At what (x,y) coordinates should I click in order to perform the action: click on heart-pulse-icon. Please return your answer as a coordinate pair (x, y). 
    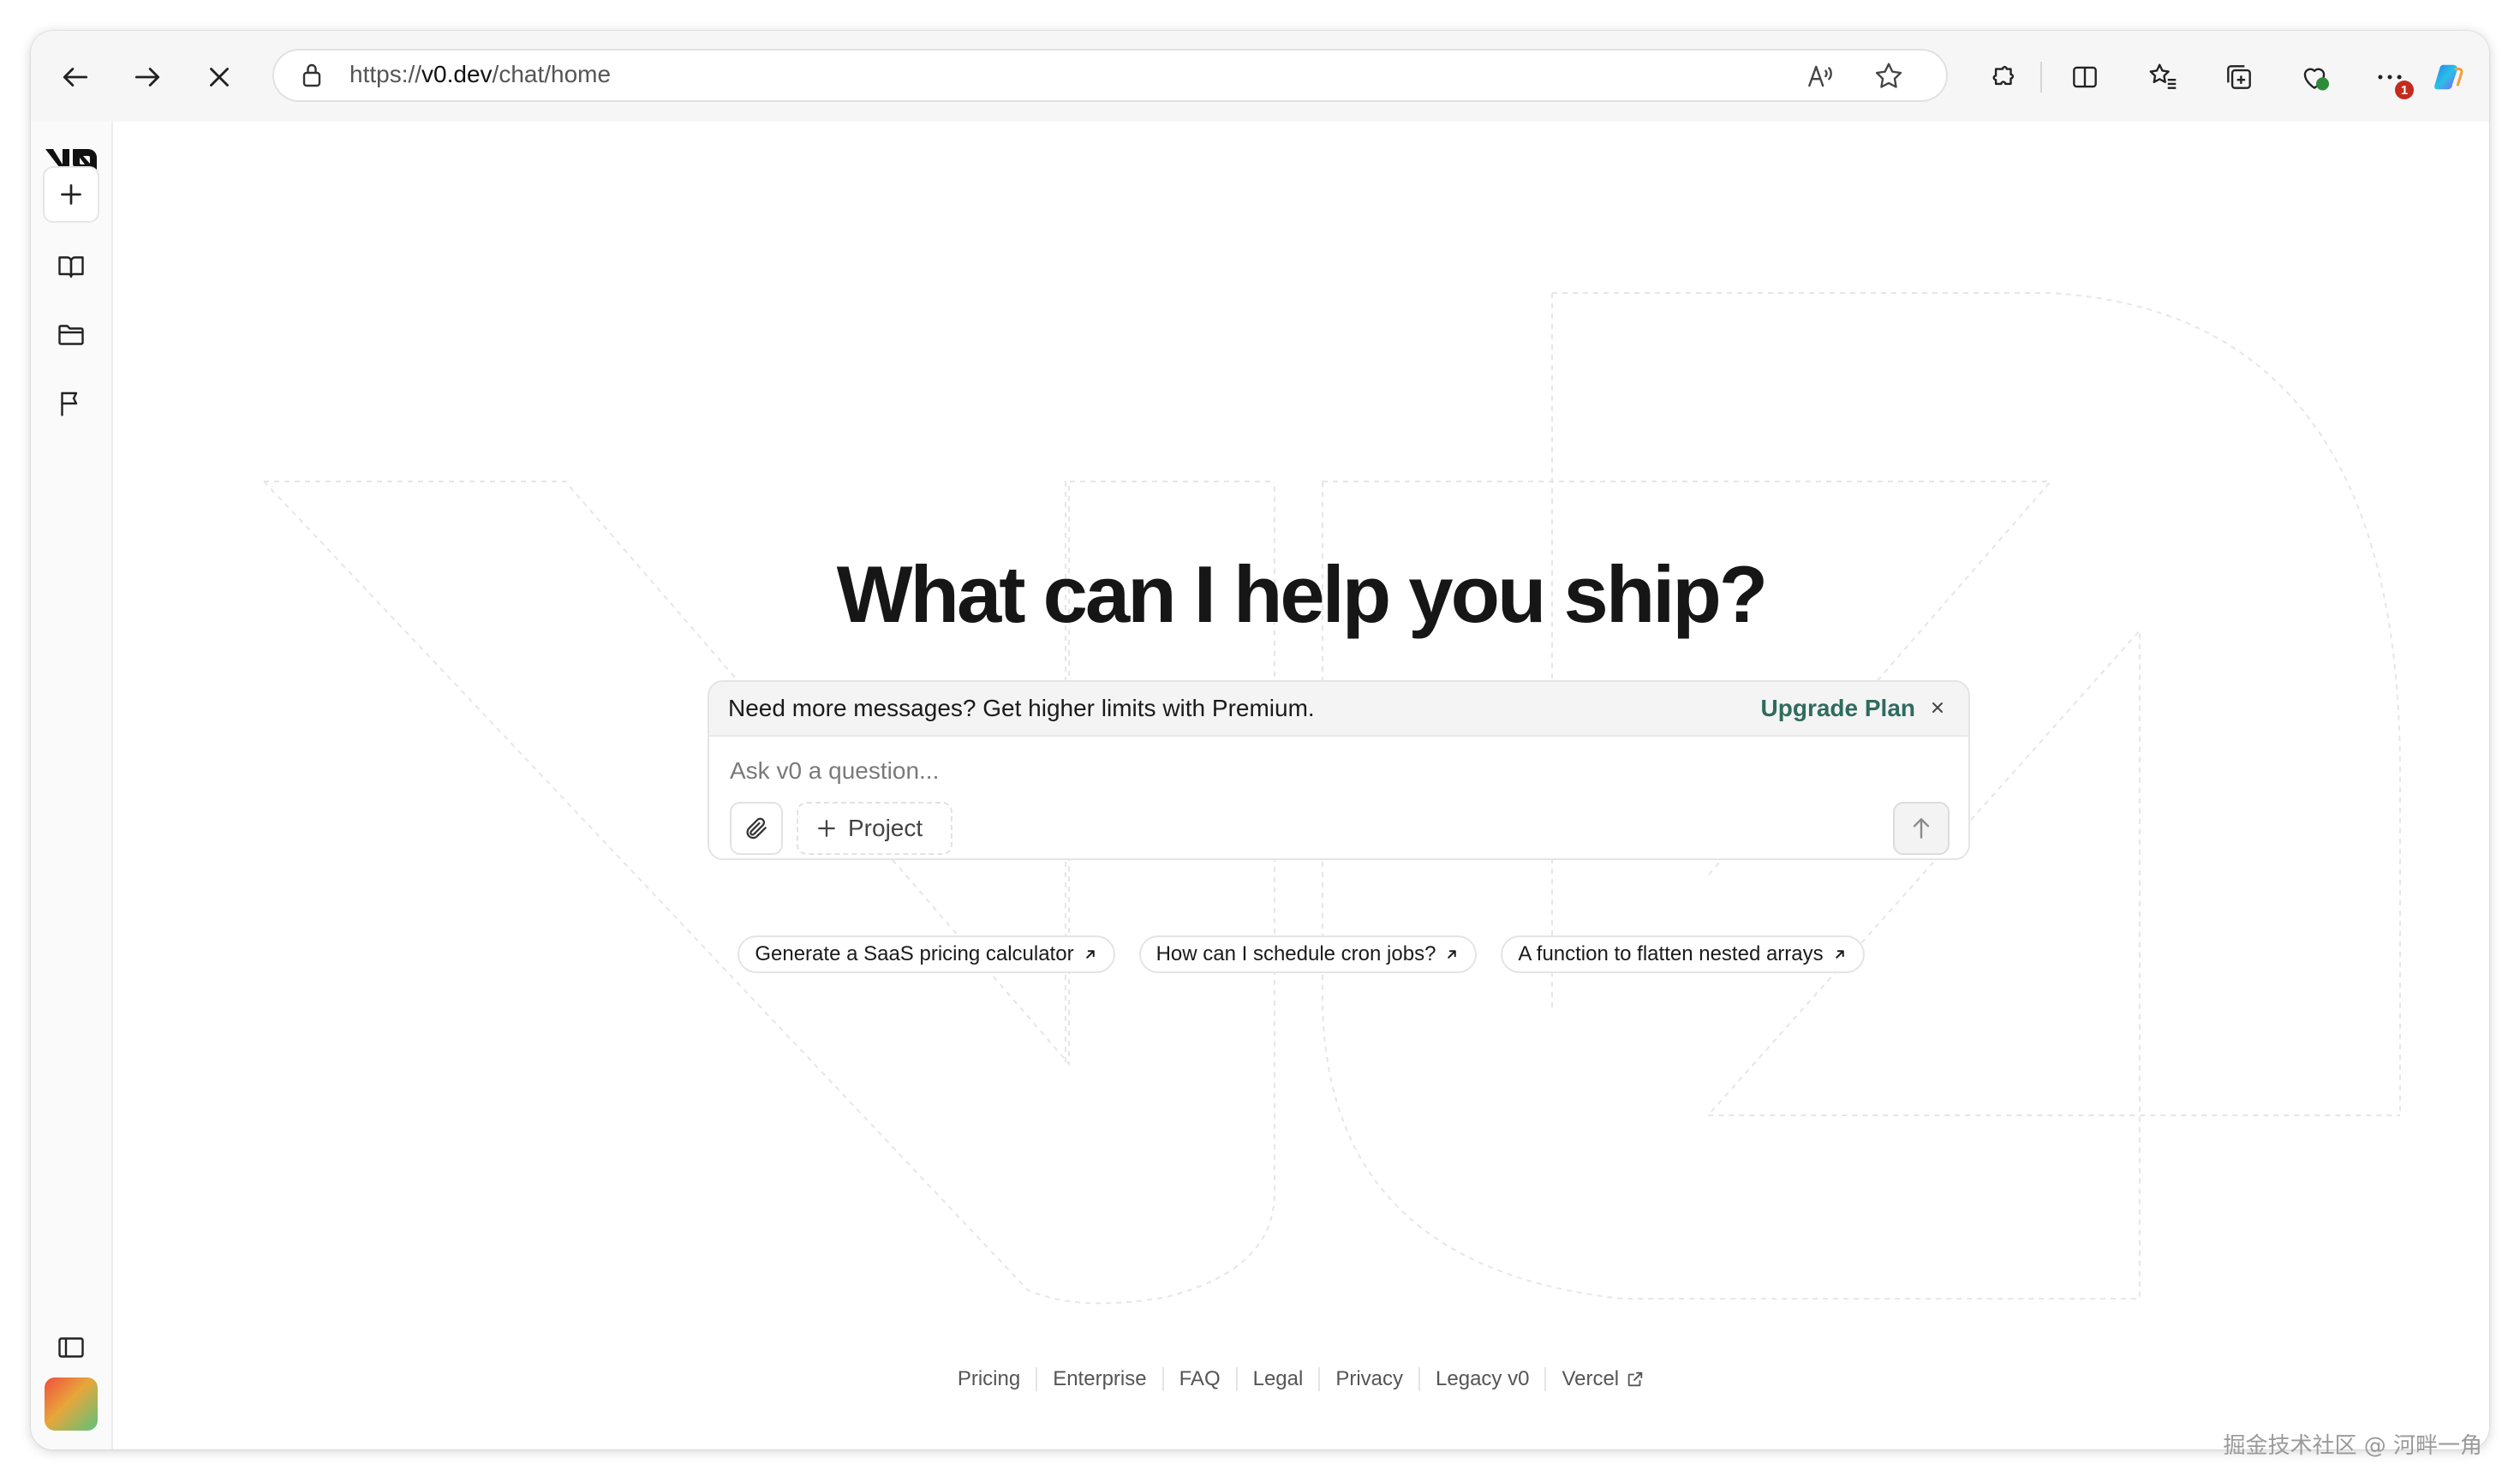
    Looking at the image, I should click on (2317, 79).